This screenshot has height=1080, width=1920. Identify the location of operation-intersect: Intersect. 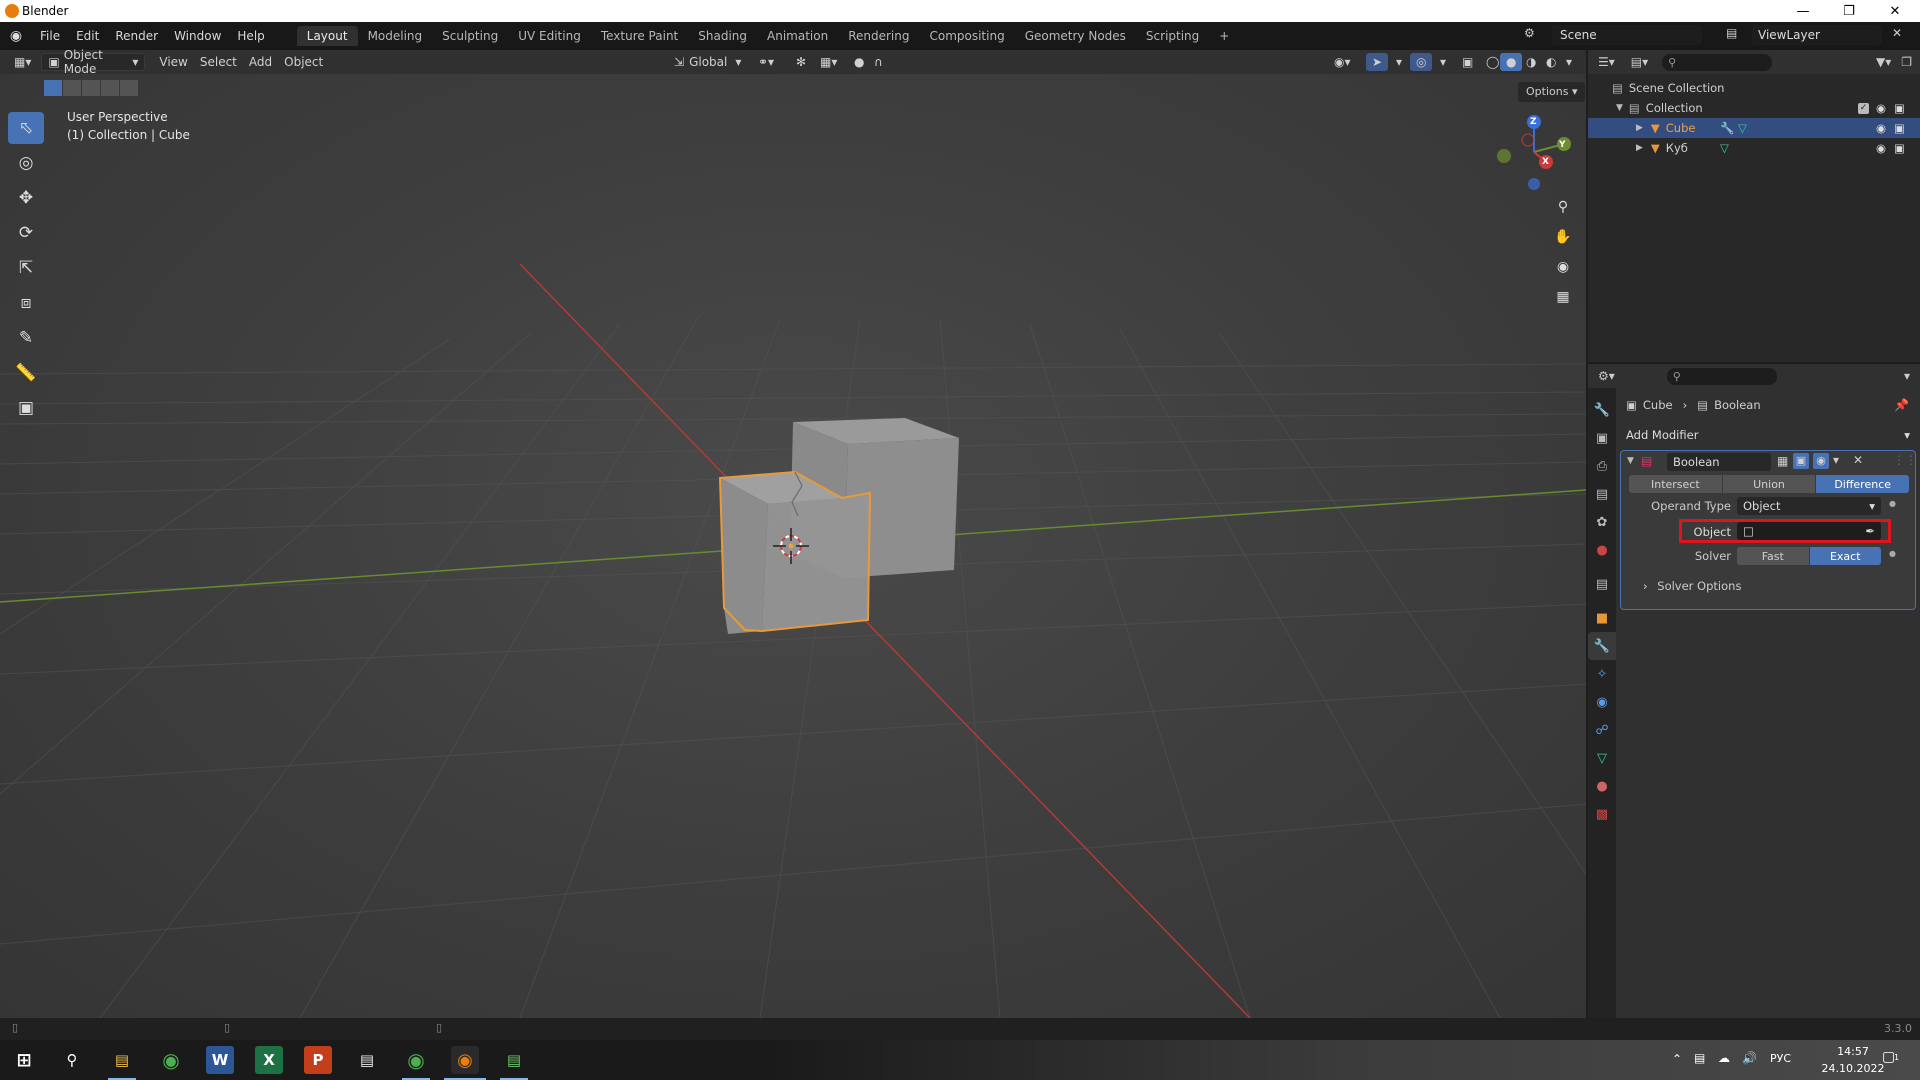
(1675, 484).